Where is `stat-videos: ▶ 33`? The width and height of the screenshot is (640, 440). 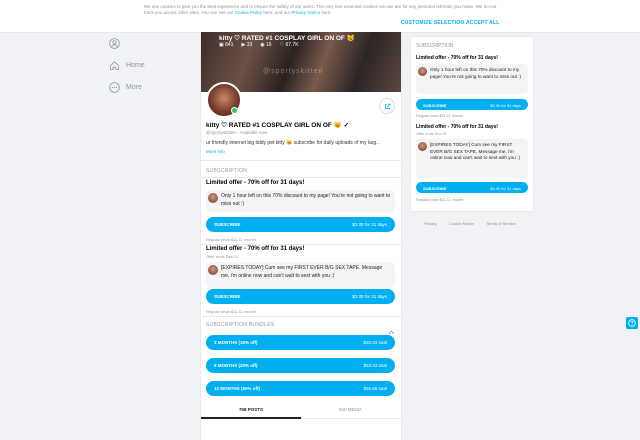
stat-videos: ▶ 33 is located at coordinates (247, 45).